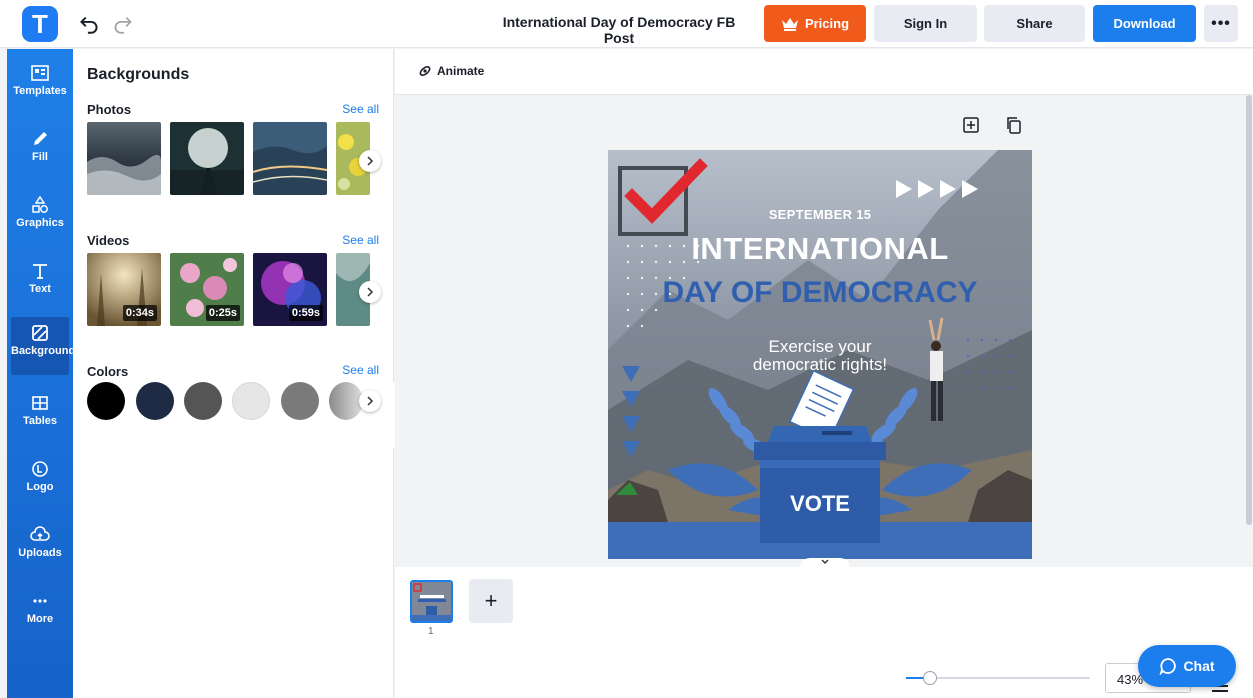 This screenshot has width=1253, height=698. Describe the element at coordinates (1010, 678) in the screenshot. I see `zoom-slider-track` at that location.